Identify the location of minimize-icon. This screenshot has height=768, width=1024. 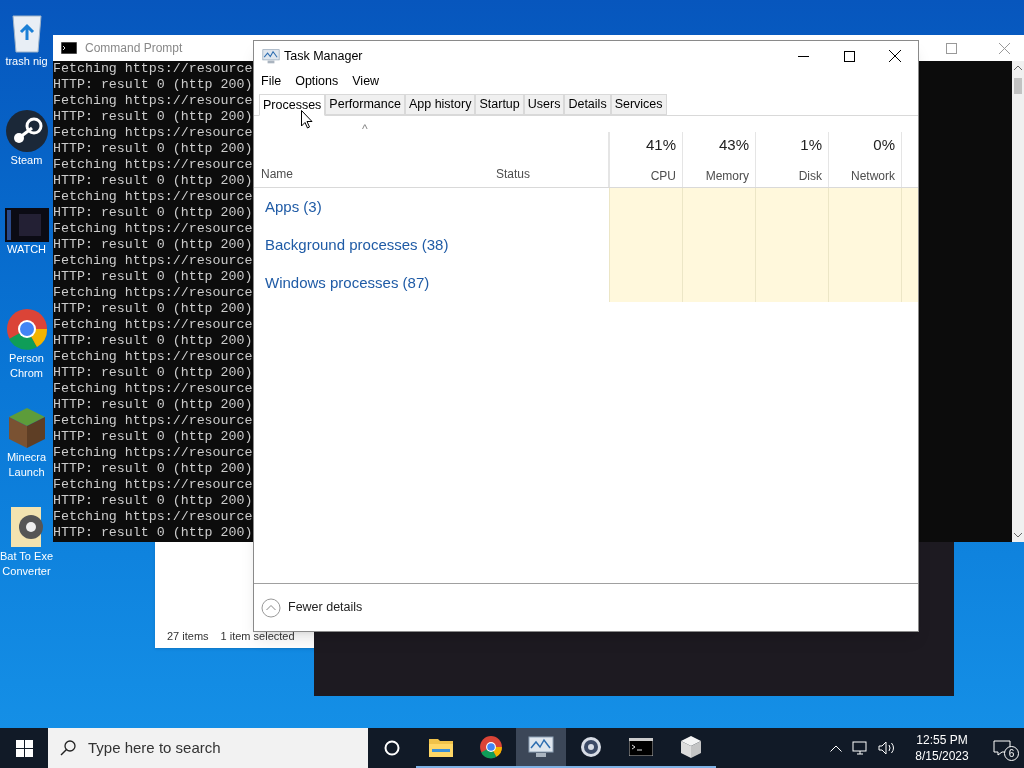
(803, 56).